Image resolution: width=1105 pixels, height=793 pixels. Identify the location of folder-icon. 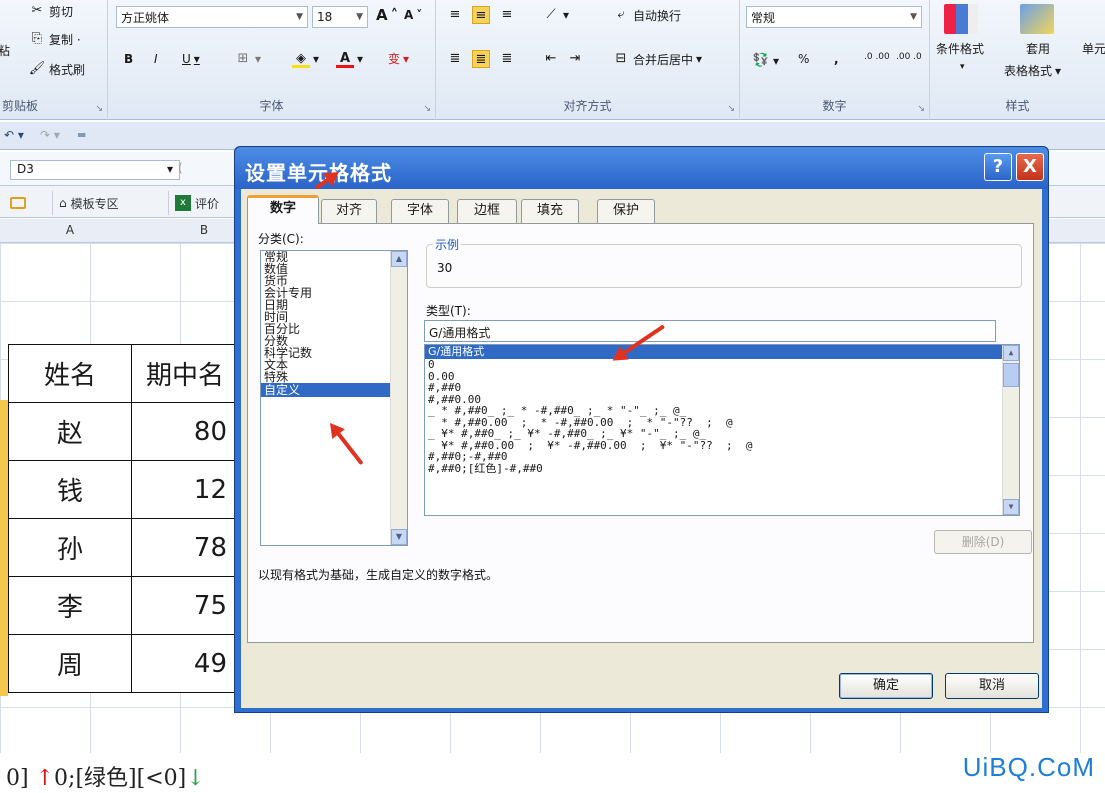
(18, 203).